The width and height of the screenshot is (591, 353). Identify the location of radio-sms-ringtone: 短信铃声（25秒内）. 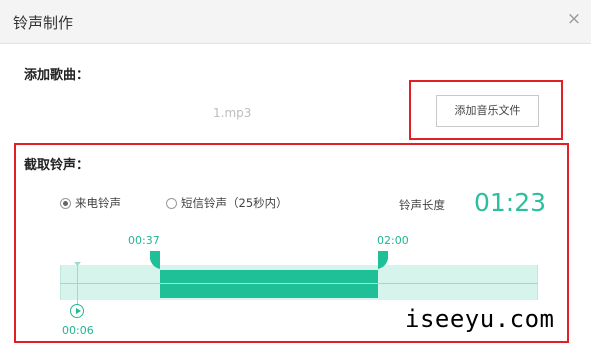
(227, 203).